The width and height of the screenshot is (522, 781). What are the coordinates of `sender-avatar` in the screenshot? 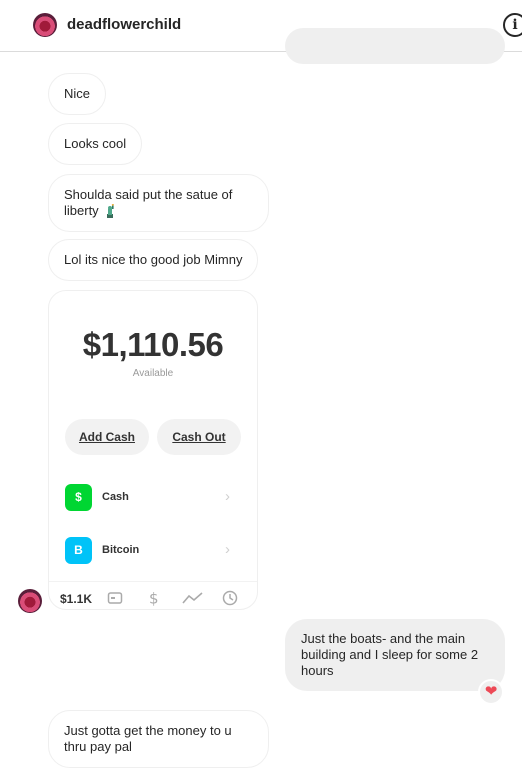 It's located at (30, 601).